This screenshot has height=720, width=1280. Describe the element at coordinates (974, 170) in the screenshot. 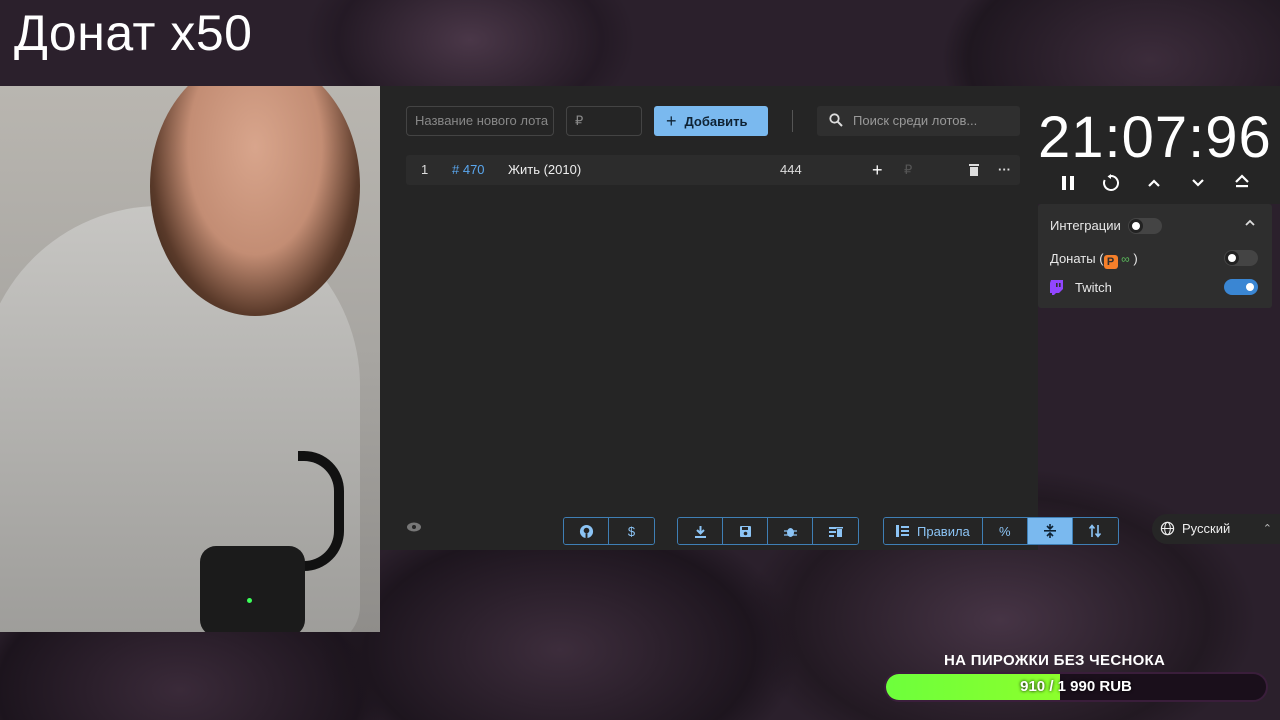

I see `trash-icon` at that location.